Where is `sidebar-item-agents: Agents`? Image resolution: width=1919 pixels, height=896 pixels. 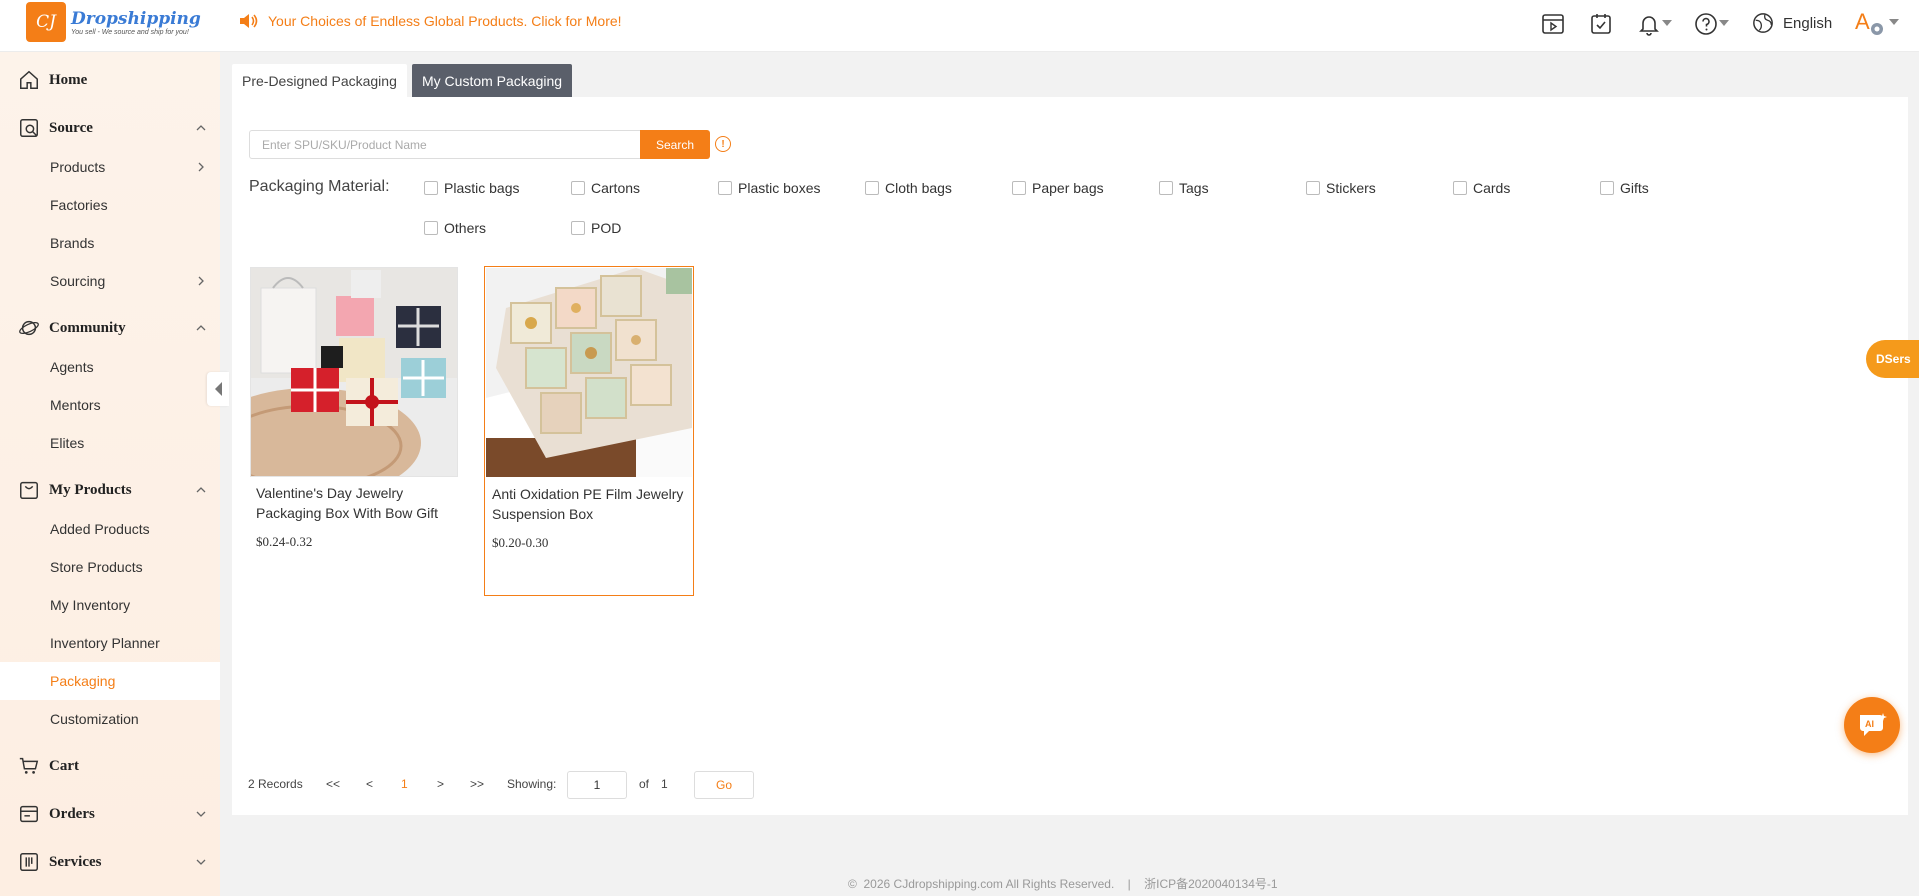 sidebar-item-agents: Agents is located at coordinates (110, 367).